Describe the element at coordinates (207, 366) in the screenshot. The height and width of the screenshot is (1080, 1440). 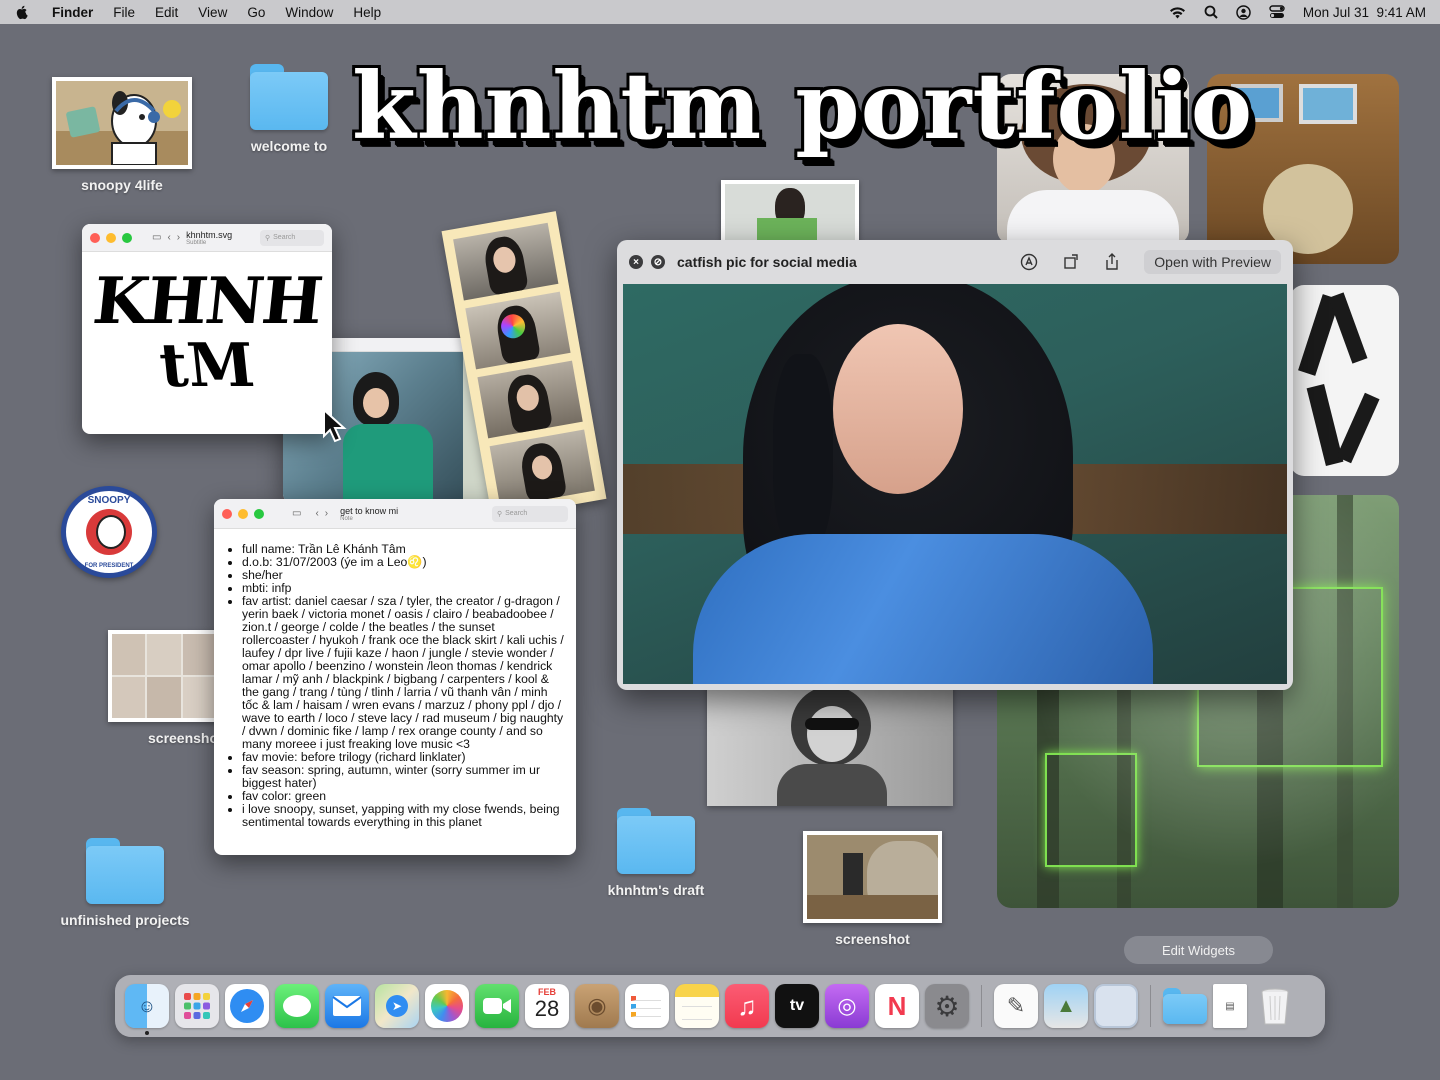
I see `logo-line-2: tM` at that location.